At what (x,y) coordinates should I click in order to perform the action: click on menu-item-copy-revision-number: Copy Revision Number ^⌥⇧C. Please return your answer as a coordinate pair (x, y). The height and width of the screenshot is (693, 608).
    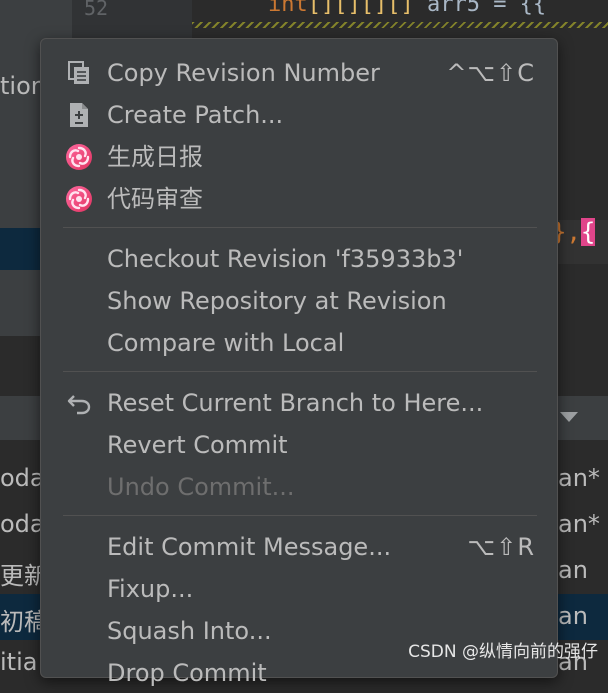
    Looking at the image, I should click on (299, 73).